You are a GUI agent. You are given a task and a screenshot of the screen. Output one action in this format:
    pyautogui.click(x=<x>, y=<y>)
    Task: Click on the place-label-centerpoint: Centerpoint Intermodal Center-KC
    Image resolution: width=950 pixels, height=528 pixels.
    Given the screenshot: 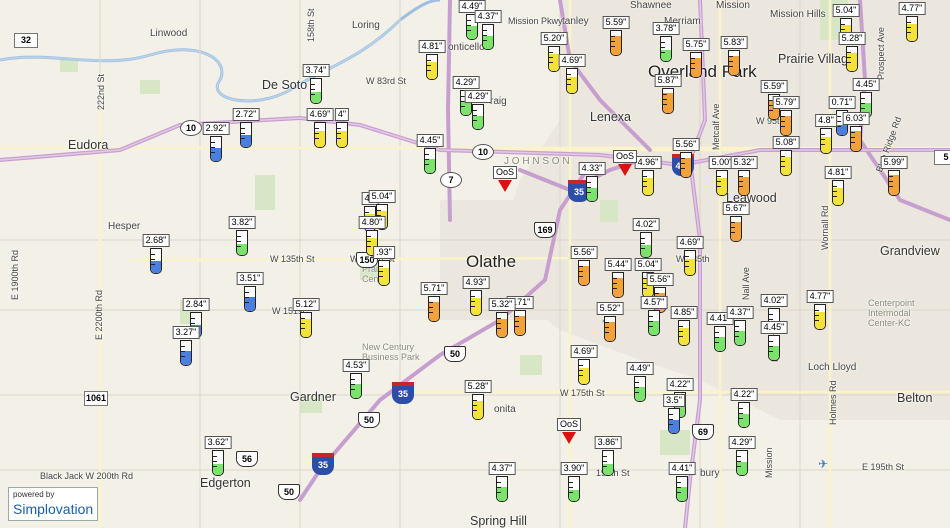 What is the action you would take?
    pyautogui.click(x=891, y=313)
    